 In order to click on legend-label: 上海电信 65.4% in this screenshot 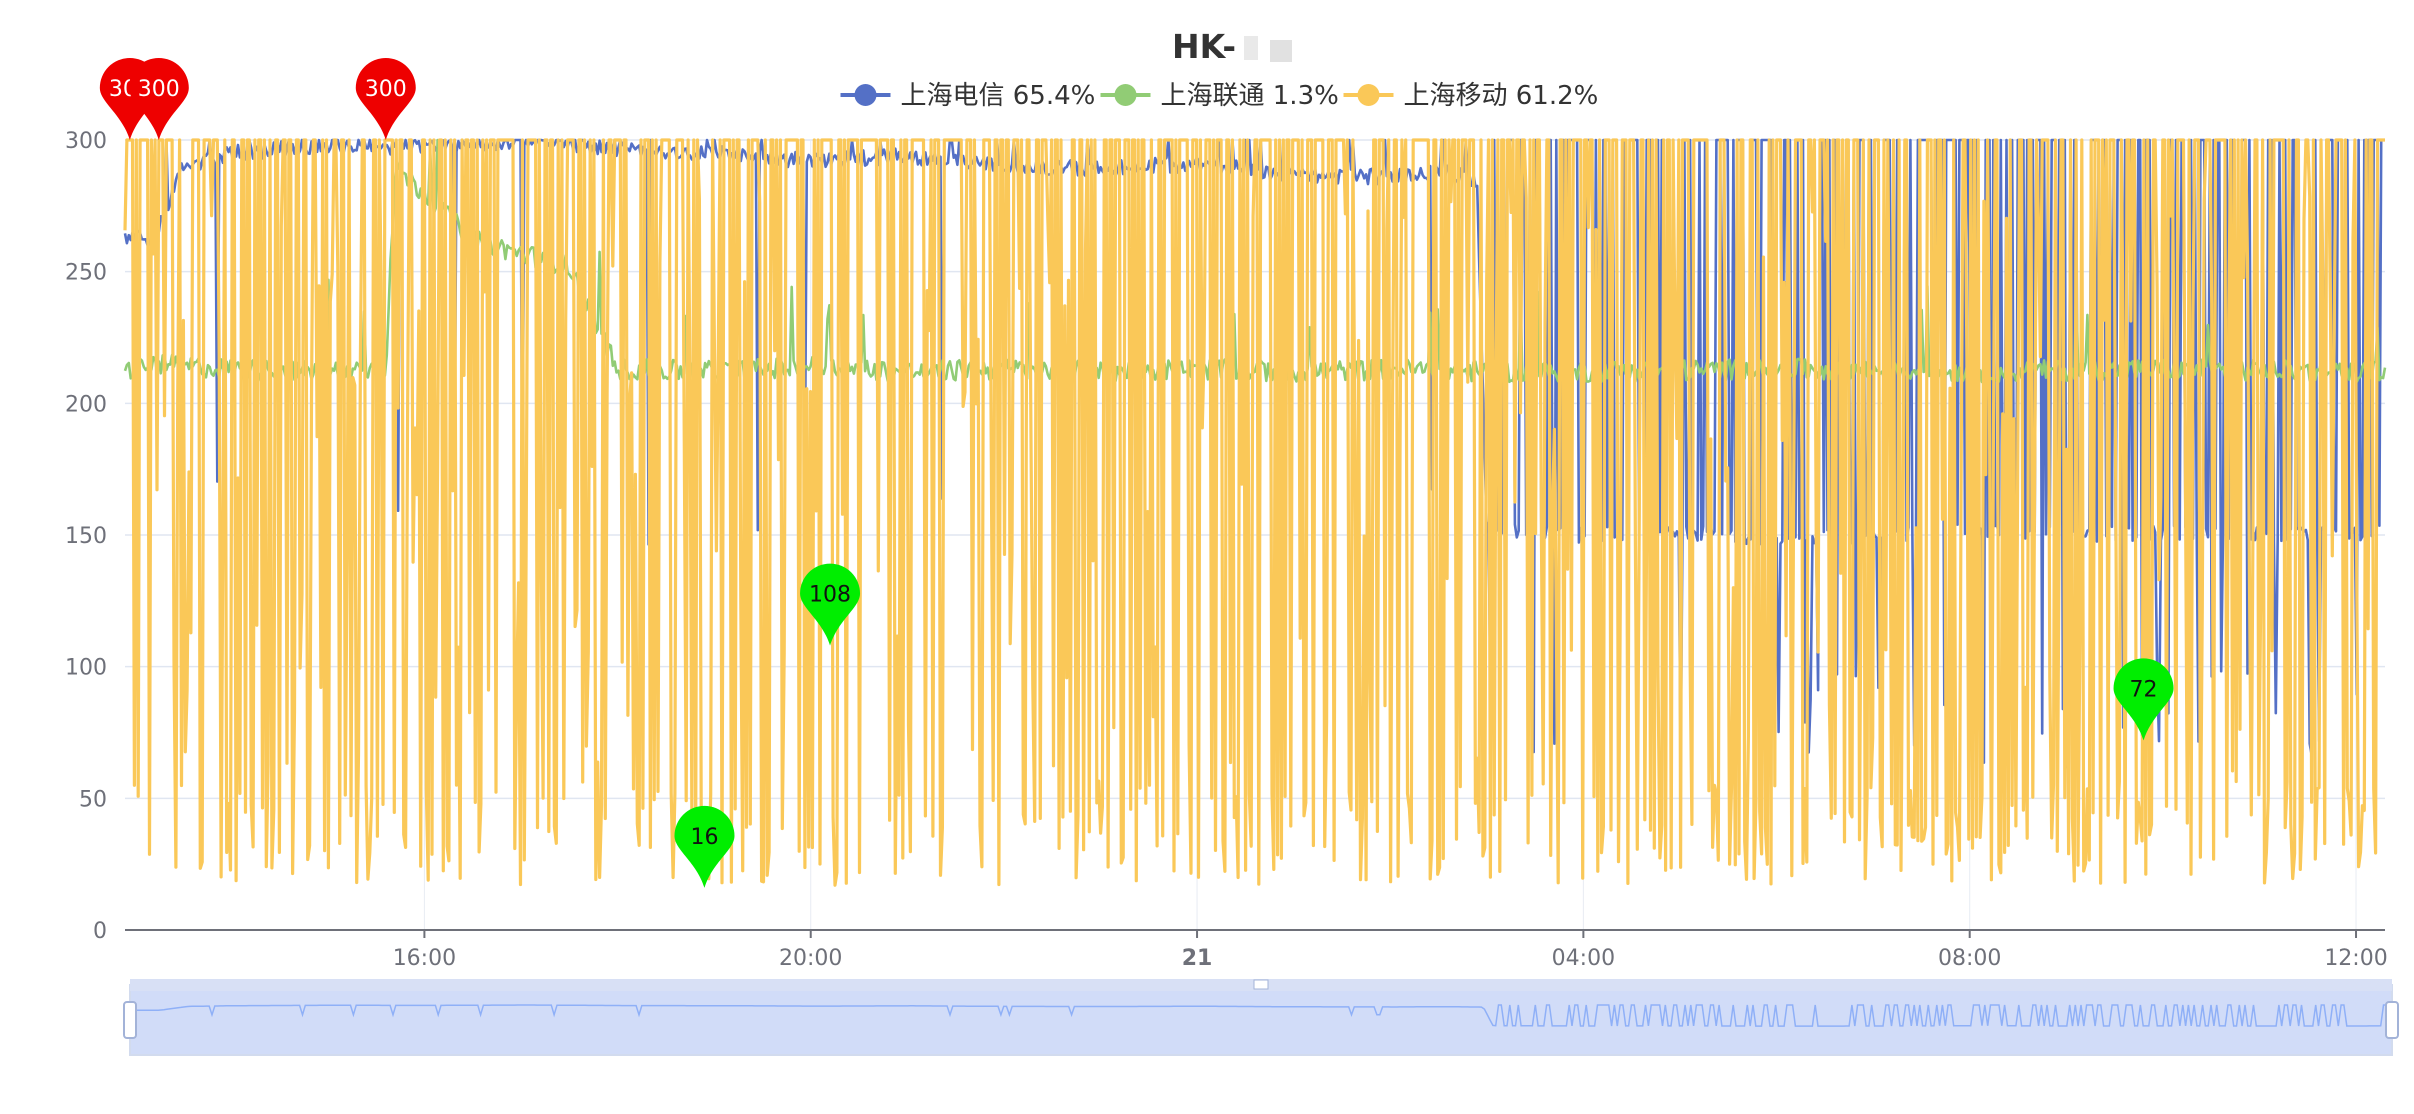, I will do `click(998, 96)`.